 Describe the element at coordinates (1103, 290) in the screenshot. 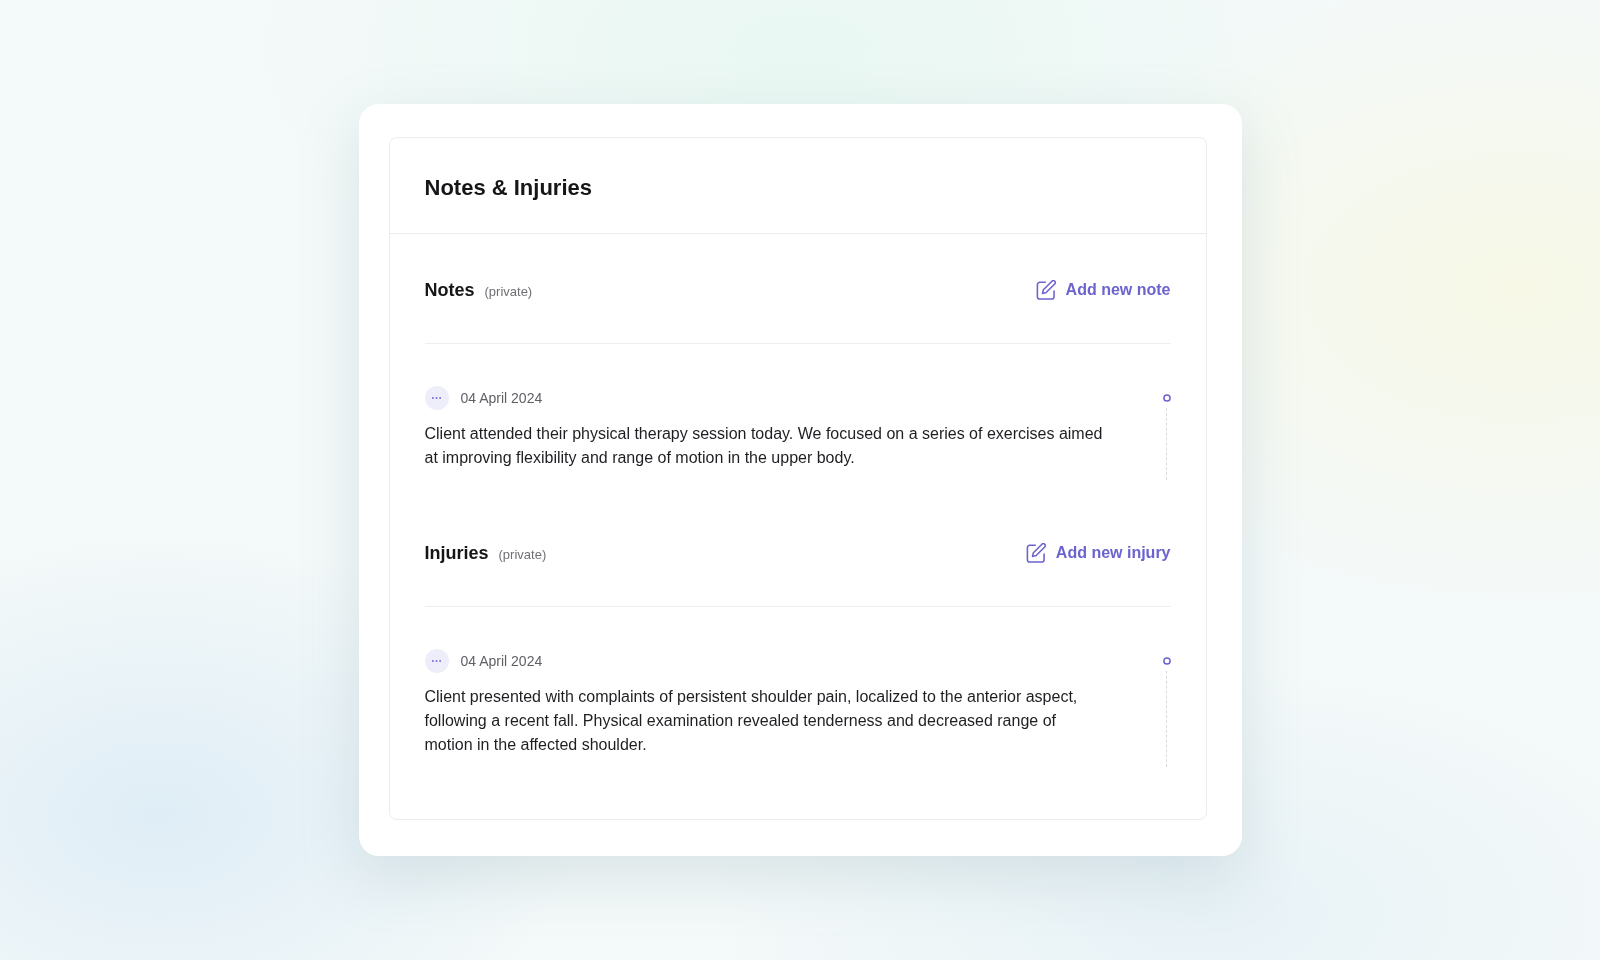

I see `add-button: Add new note` at that location.